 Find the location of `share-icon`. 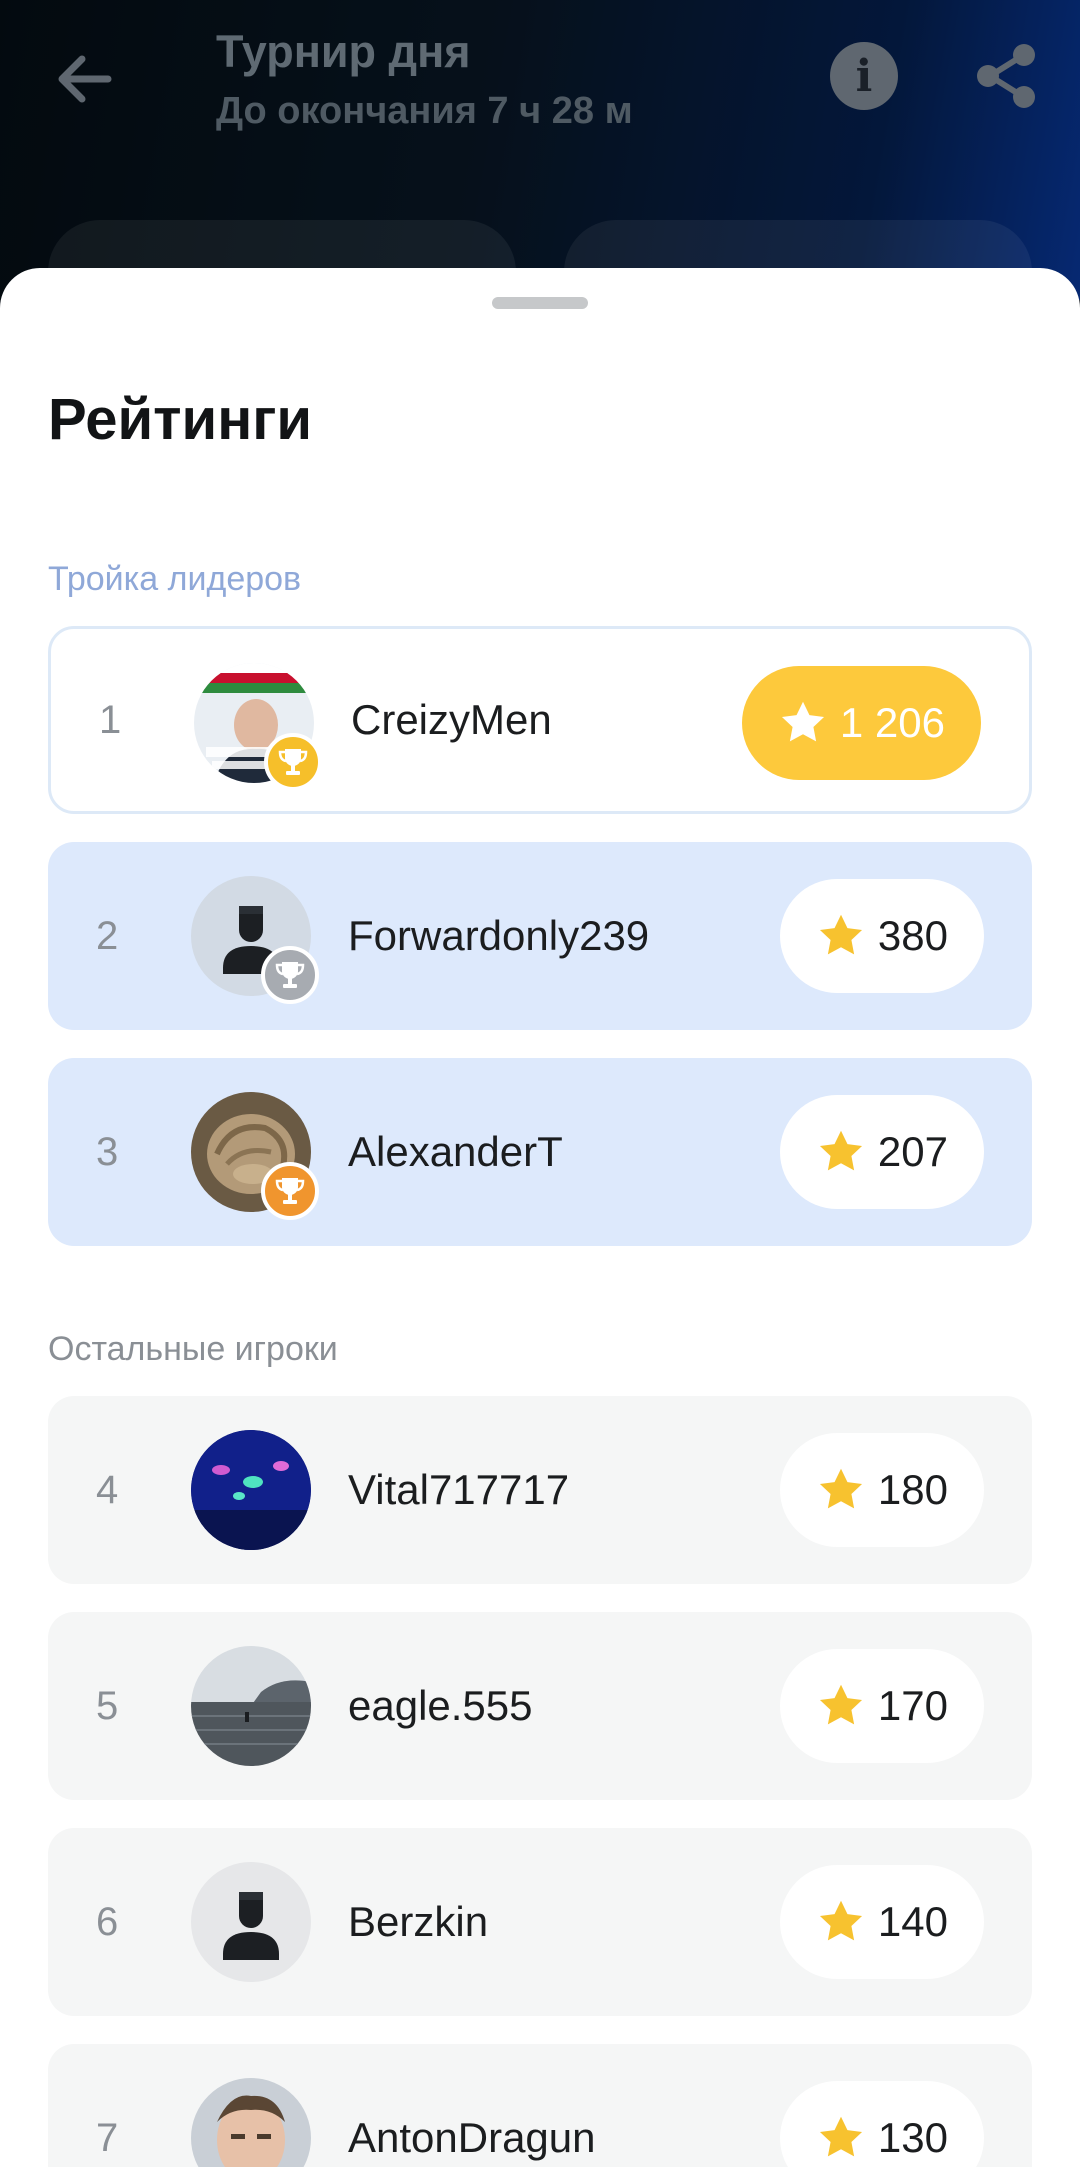

share-icon is located at coordinates (1006, 76).